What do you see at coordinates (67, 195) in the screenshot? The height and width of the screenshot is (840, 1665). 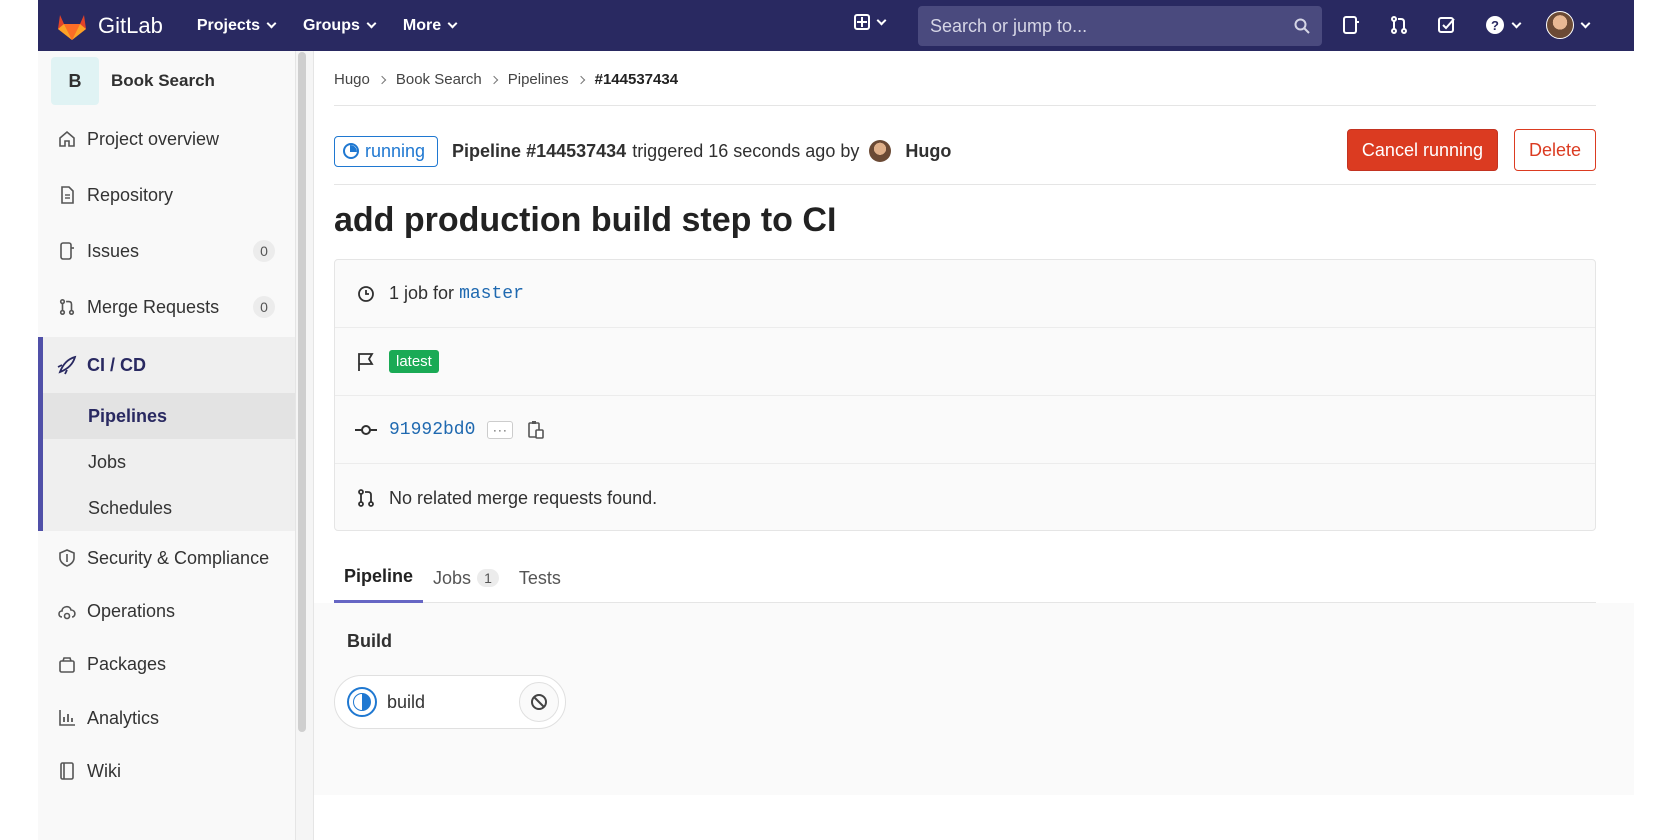 I see `document-icon` at bounding box center [67, 195].